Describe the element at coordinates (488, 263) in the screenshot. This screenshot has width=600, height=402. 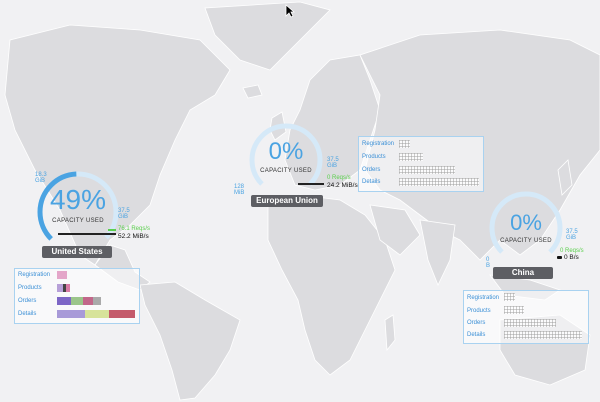
I see `size-left-cn: 0 B` at that location.